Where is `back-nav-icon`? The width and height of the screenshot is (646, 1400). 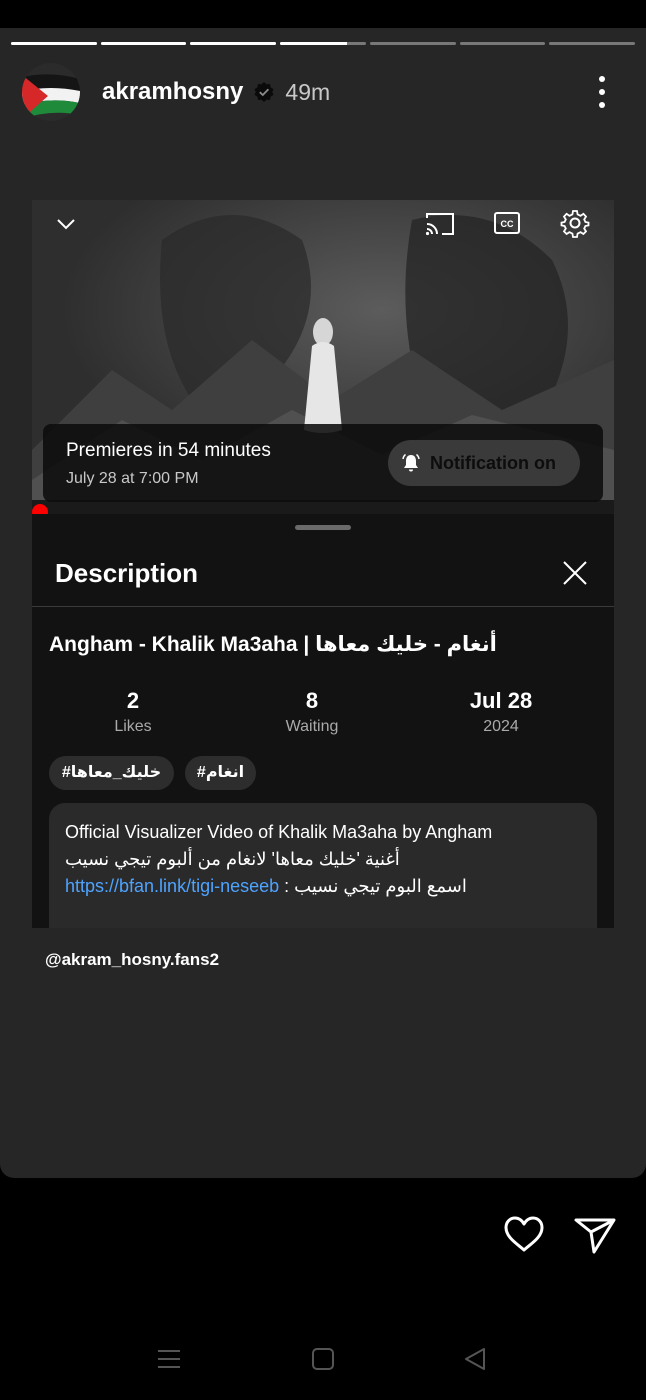 back-nav-icon is located at coordinates (475, 1359).